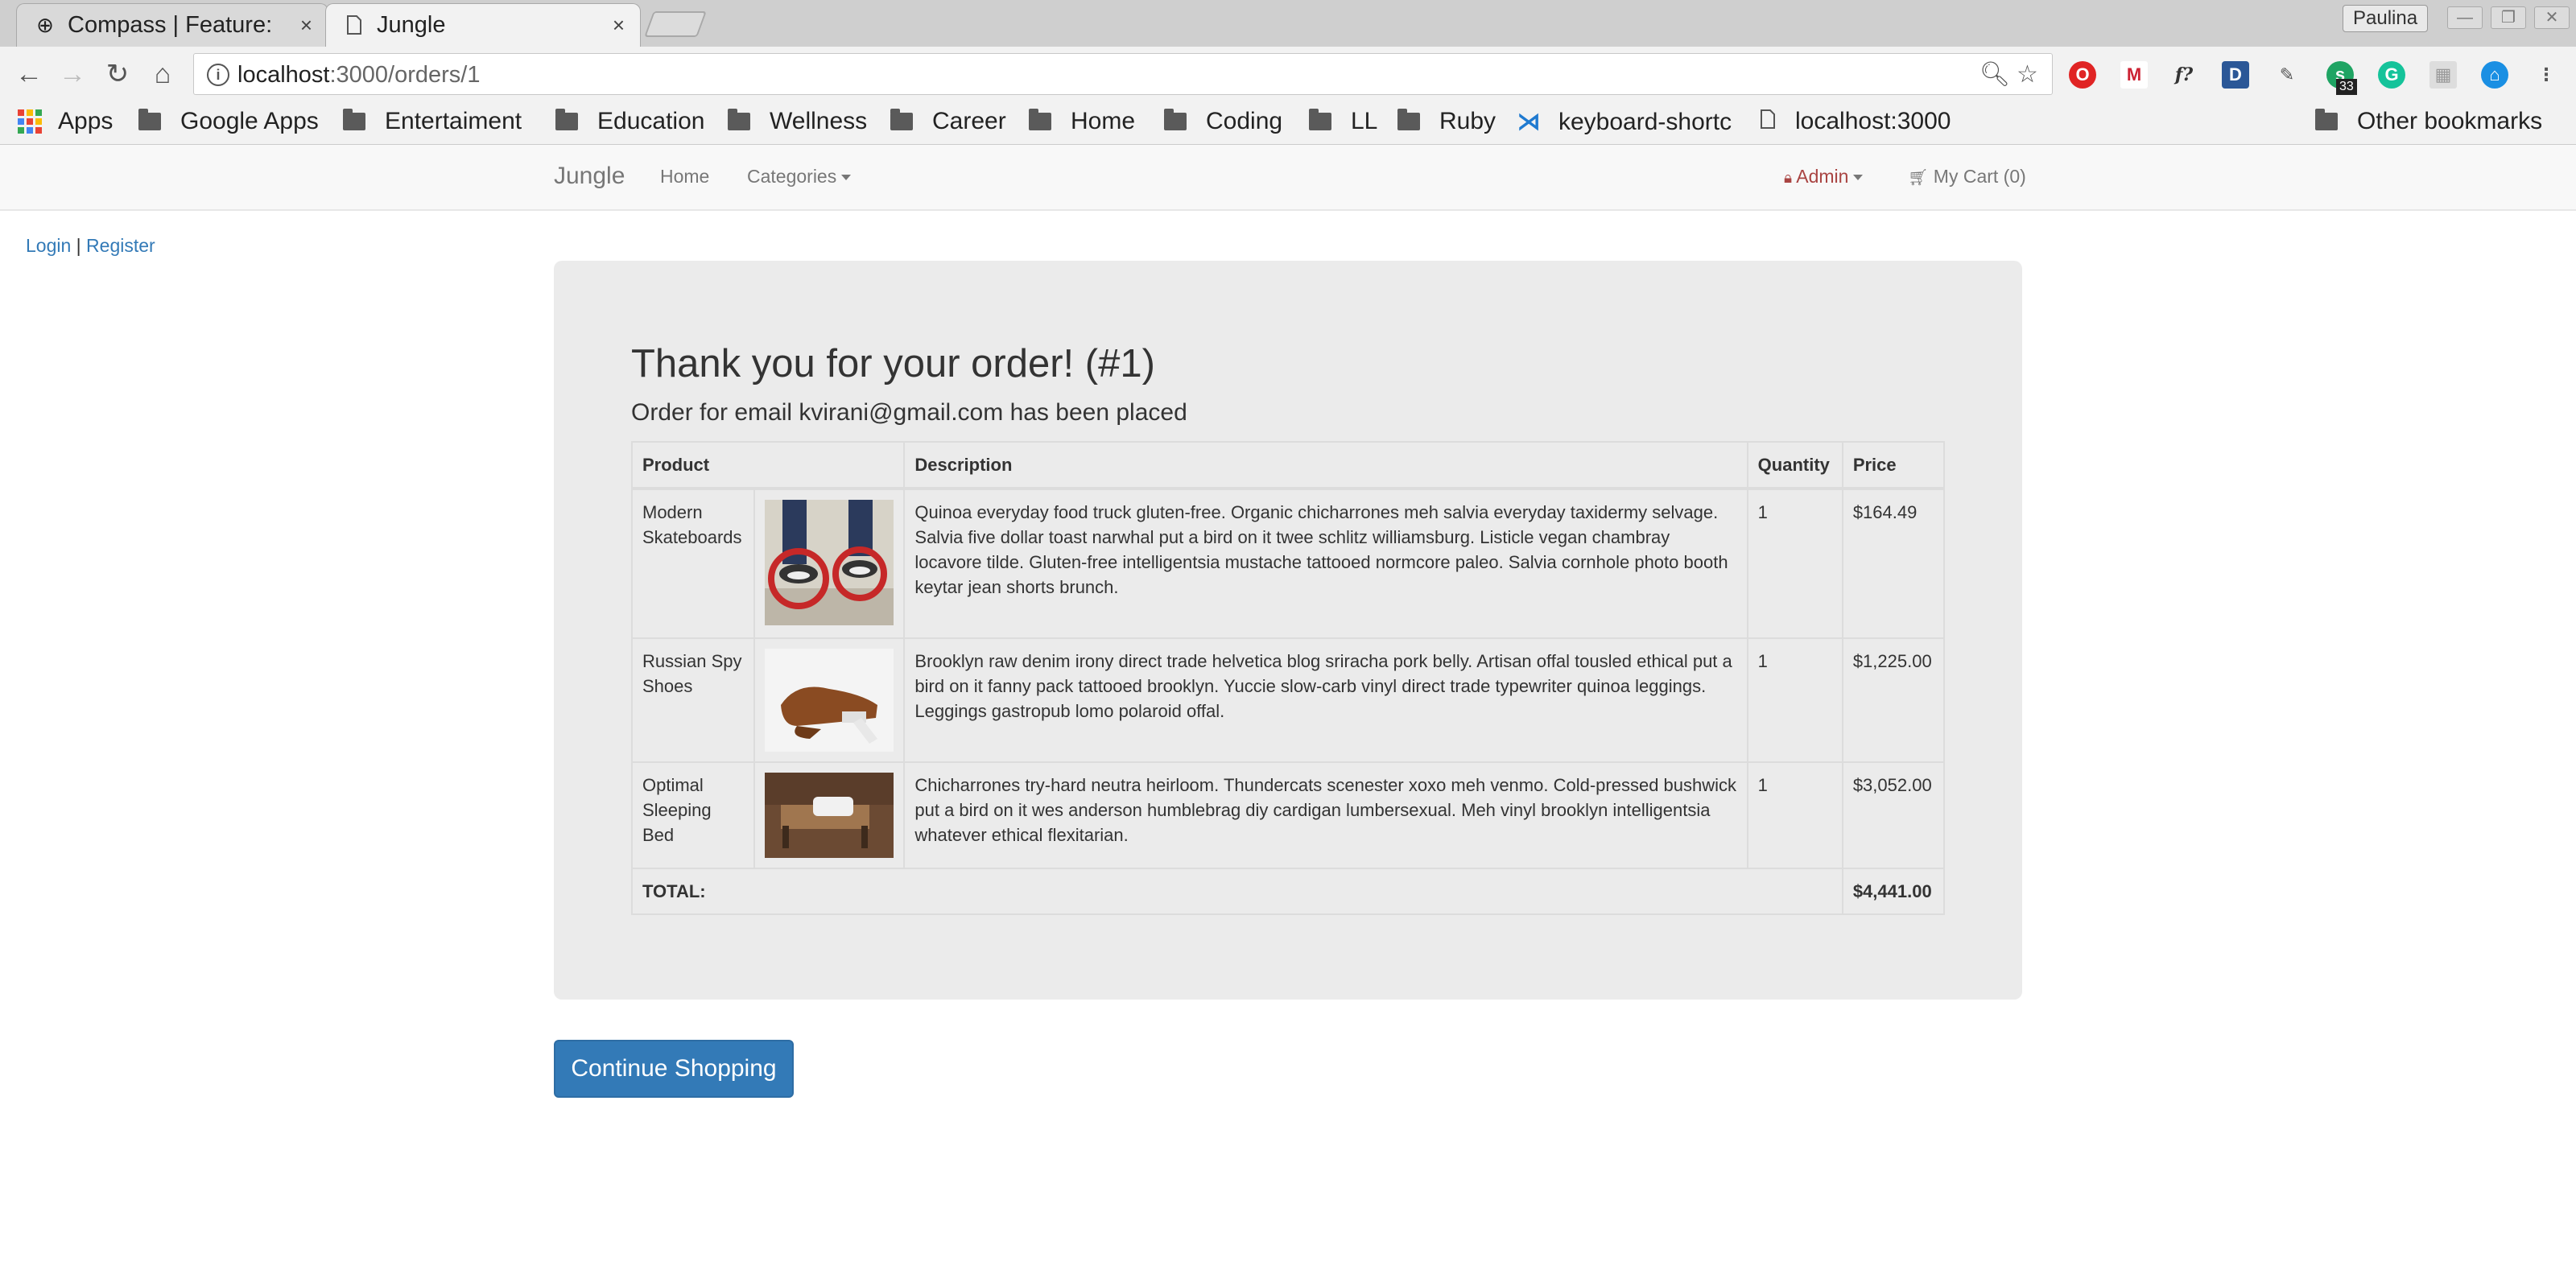  Describe the element at coordinates (1237, 892) in the screenshot. I see `total-label: TOTAL:` at that location.